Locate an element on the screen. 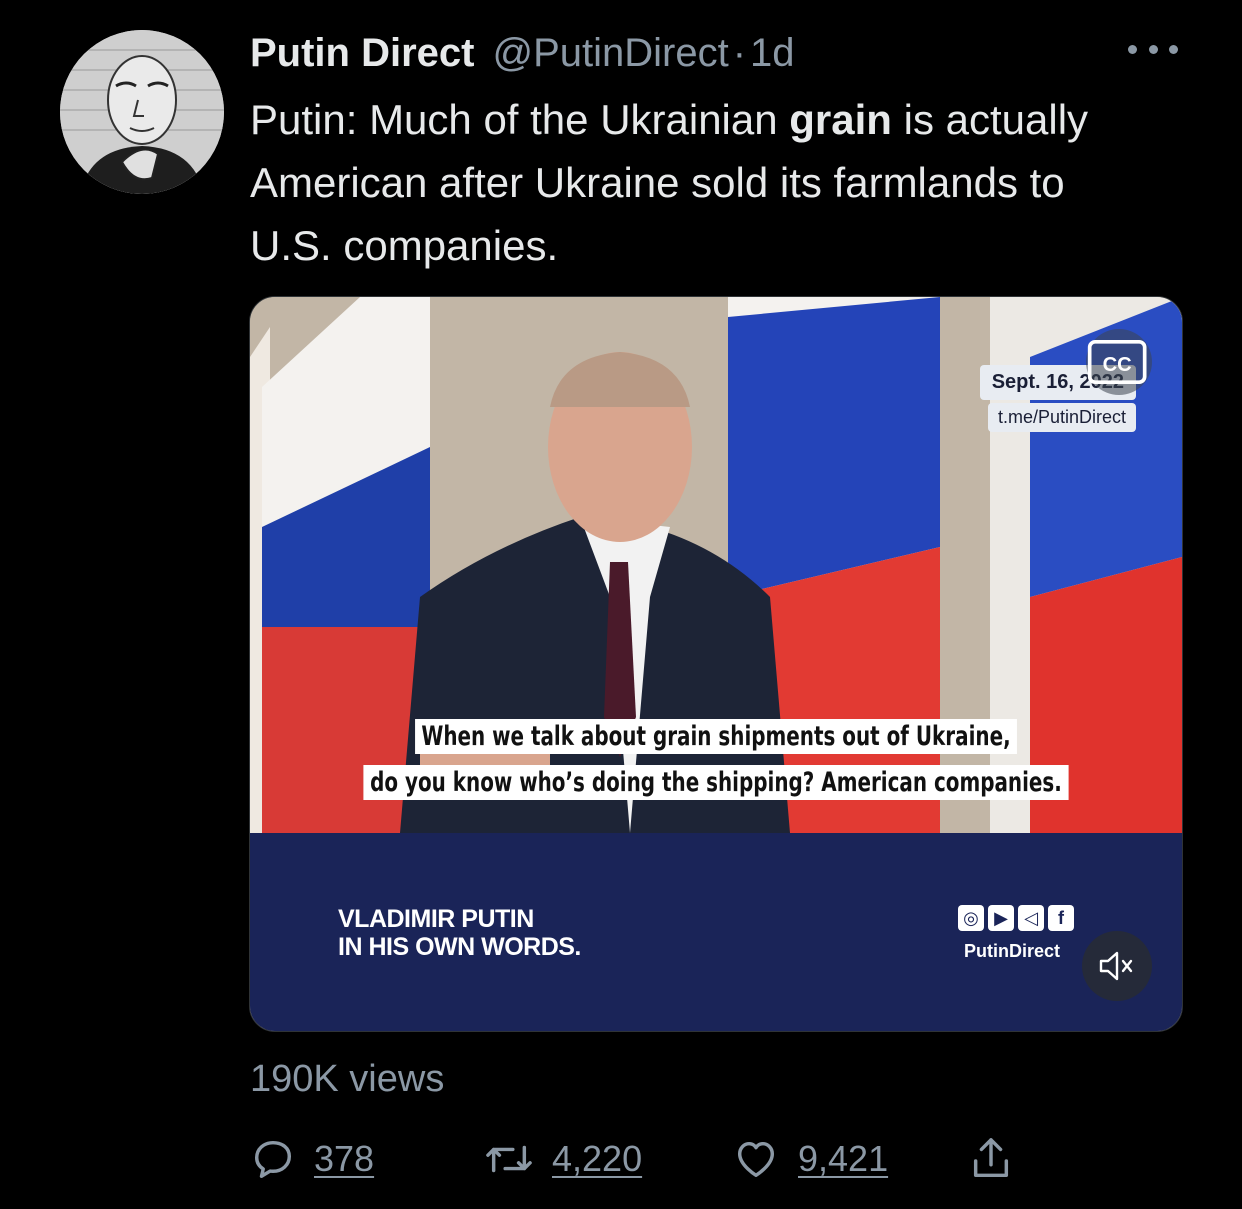  cc-label: CC is located at coordinates (1117, 365).